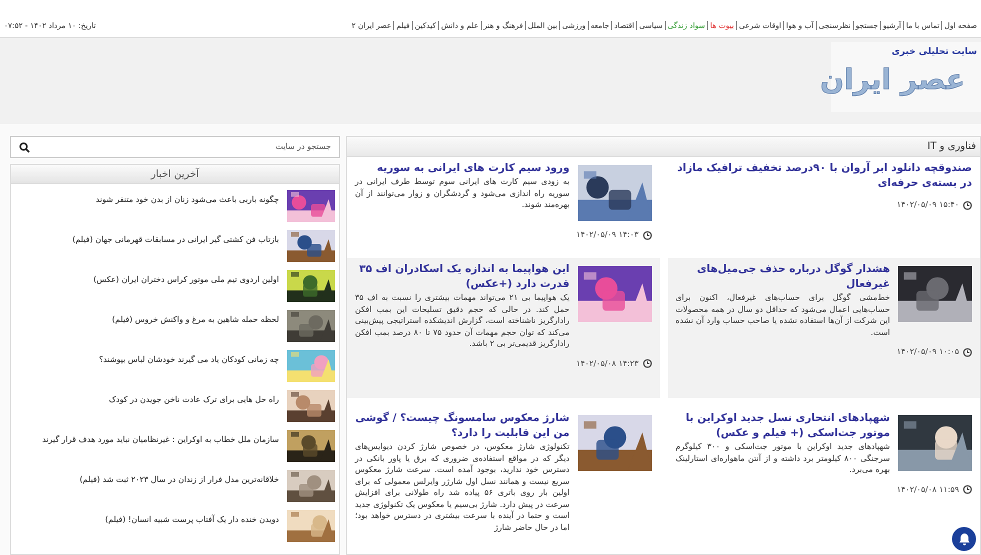 The image size is (981, 555). What do you see at coordinates (783, 458) in the screenshot?
I see `news-summary: شهپادهای جدید اوکراین با موتور جت‌اسکی و ۳۰۰ کیلوگرم سرجنگی ۸۰۰ کیلومتر برد داشته و از آنتن ماهواره‌ای استارلینک بهره می‌برد.` at bounding box center [783, 458].